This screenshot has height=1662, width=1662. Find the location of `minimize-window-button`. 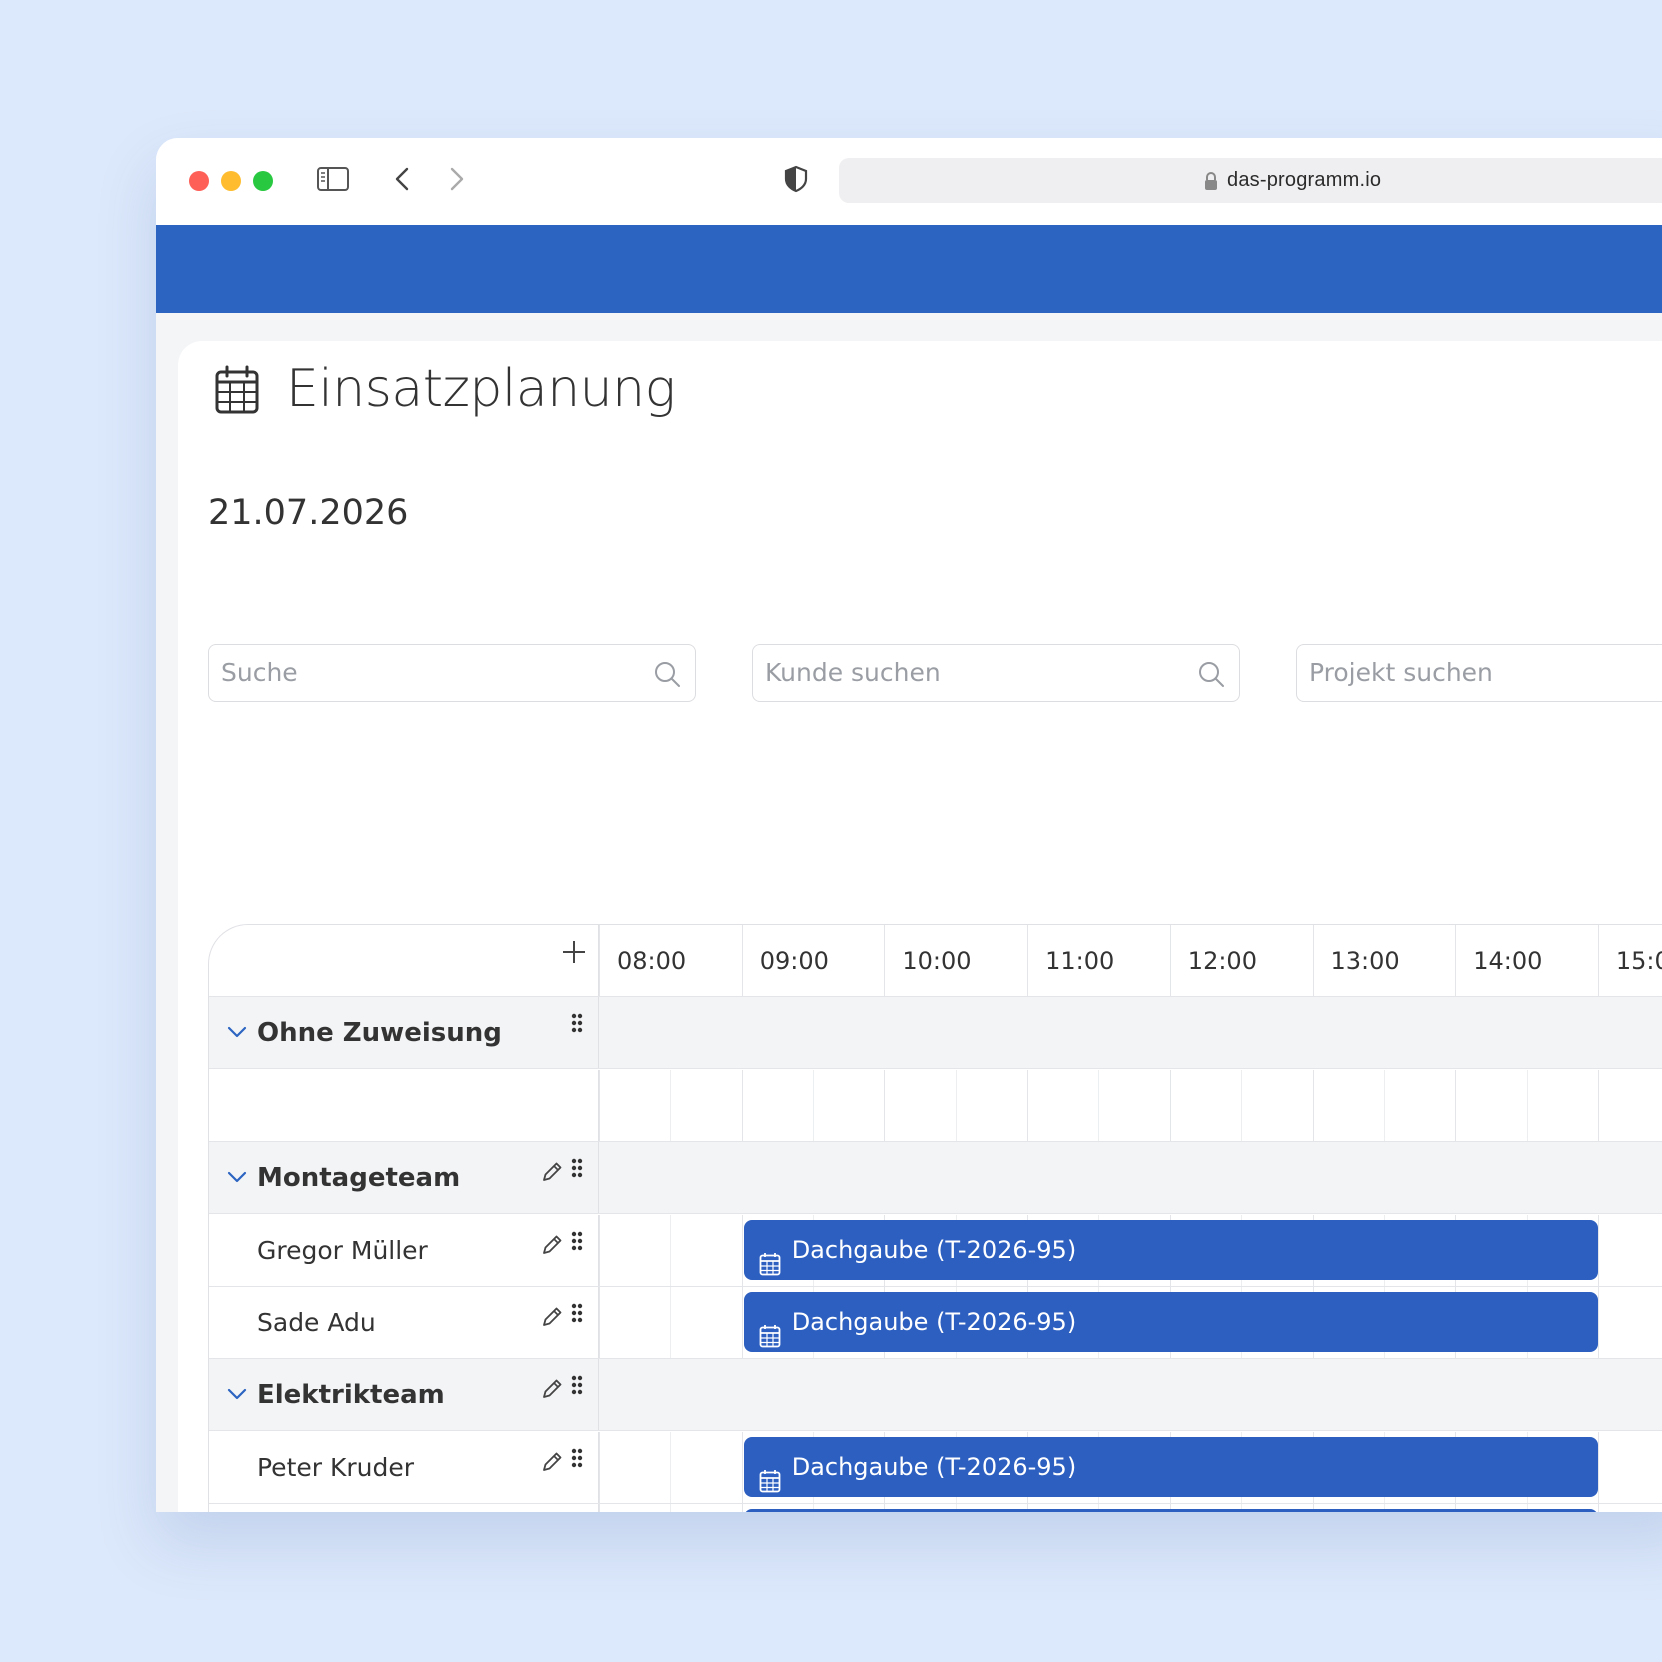

minimize-window-button is located at coordinates (231, 181).